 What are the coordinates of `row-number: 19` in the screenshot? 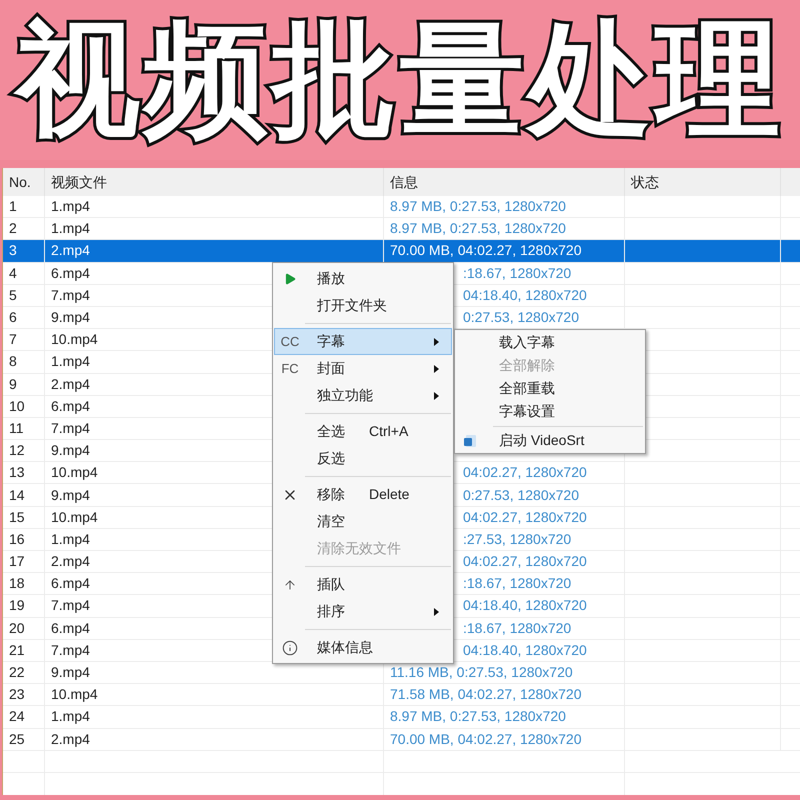 It's located at (17, 606).